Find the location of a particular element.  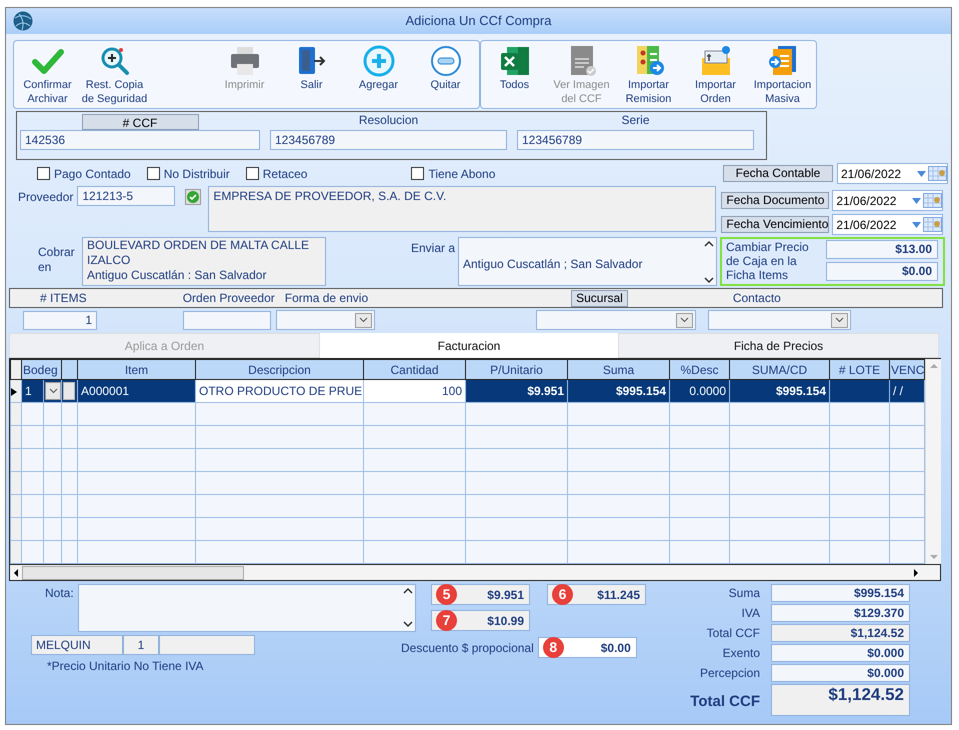

total-label: Exento is located at coordinates (741, 653).